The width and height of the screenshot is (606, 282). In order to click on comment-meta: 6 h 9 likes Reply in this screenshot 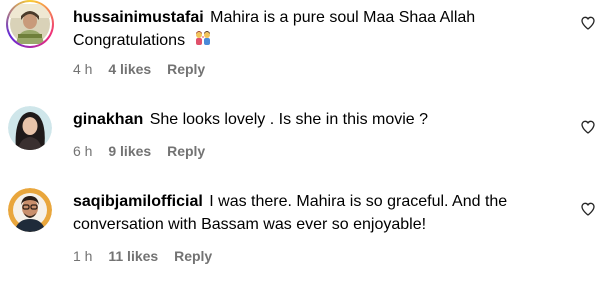, I will do `click(145, 151)`.